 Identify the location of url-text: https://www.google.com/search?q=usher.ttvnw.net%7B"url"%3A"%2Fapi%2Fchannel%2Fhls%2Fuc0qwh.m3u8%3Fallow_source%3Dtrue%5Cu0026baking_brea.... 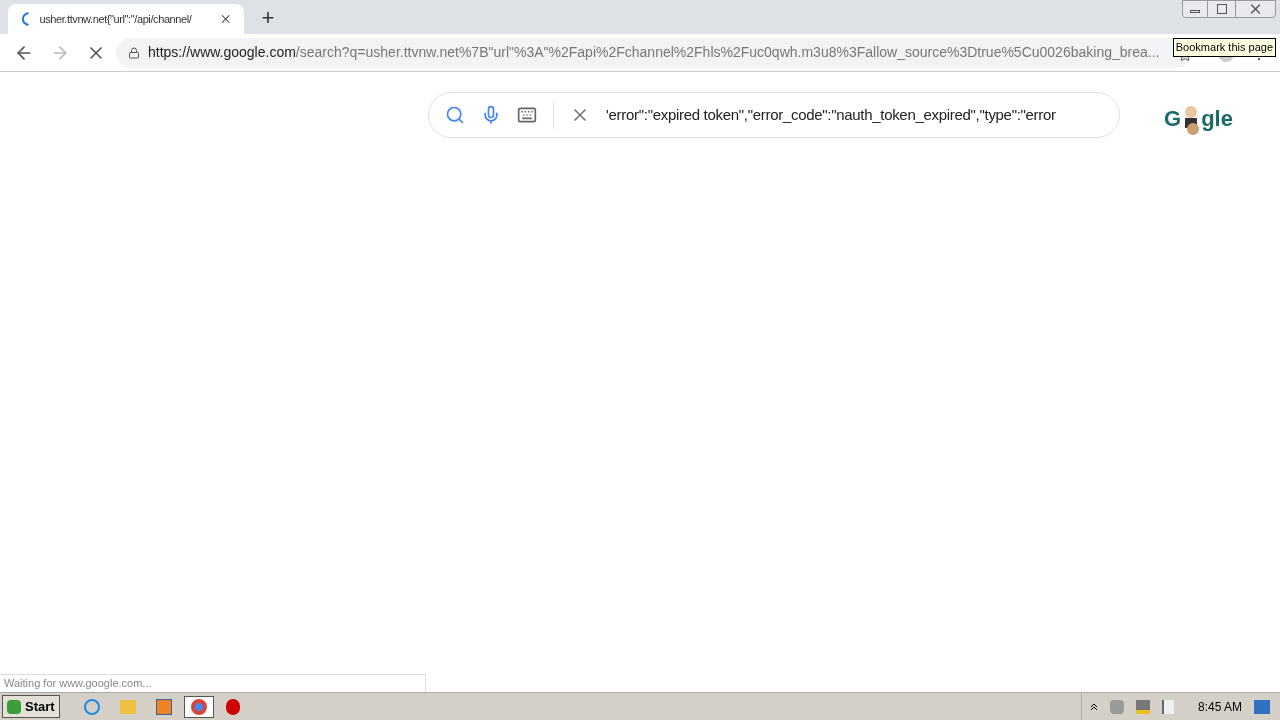
(654, 52).